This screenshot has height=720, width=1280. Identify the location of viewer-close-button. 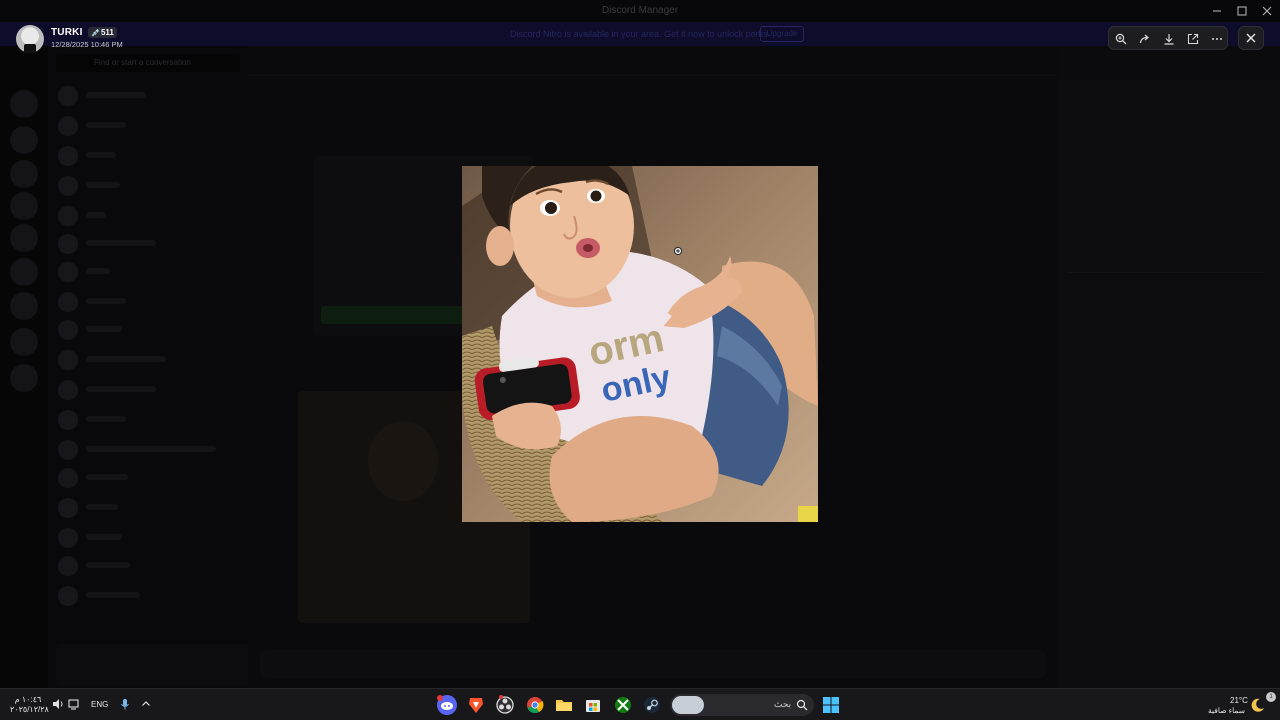
(1251, 38).